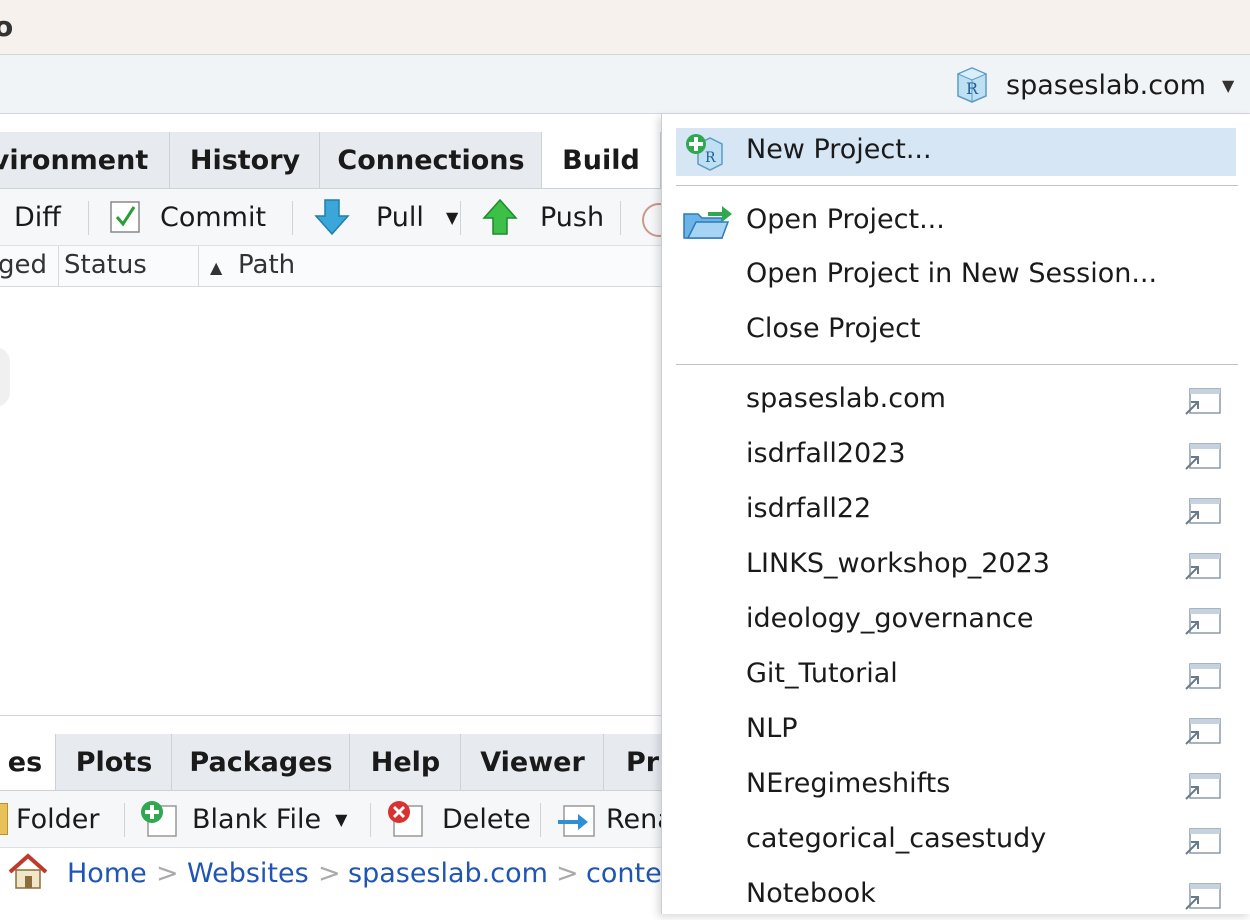  Describe the element at coordinates (198, 266) in the screenshot. I see `column-divider` at that location.